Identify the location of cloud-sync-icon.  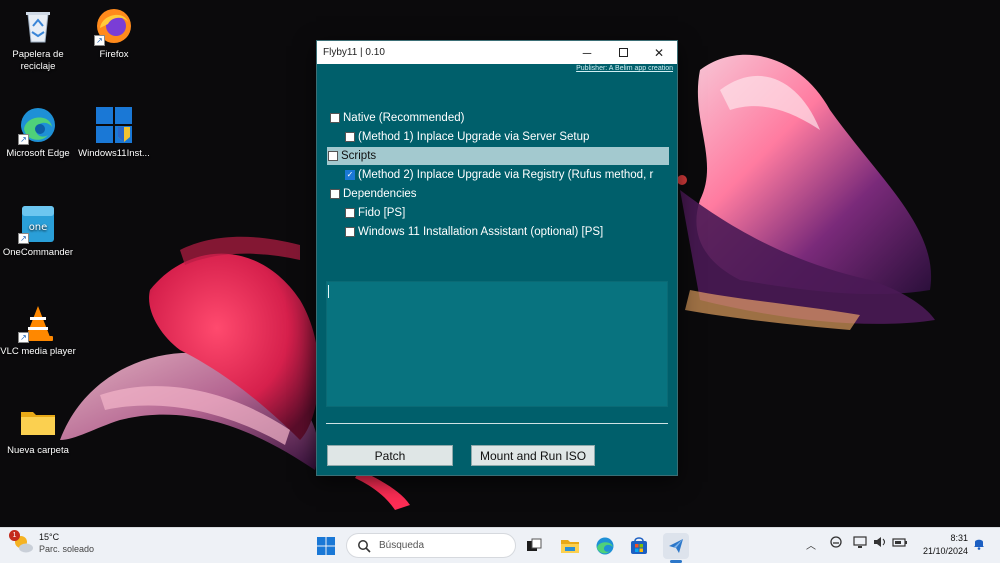
(836, 542).